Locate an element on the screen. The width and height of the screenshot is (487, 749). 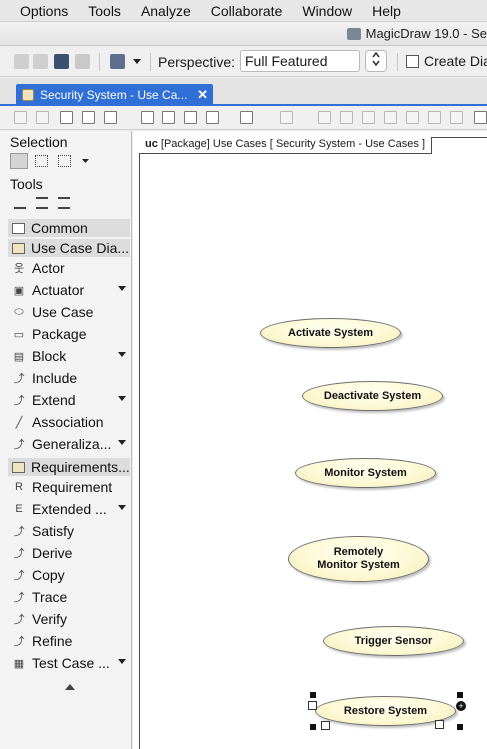
use-case-activate-system: Activate System is located at coordinates (330, 333).